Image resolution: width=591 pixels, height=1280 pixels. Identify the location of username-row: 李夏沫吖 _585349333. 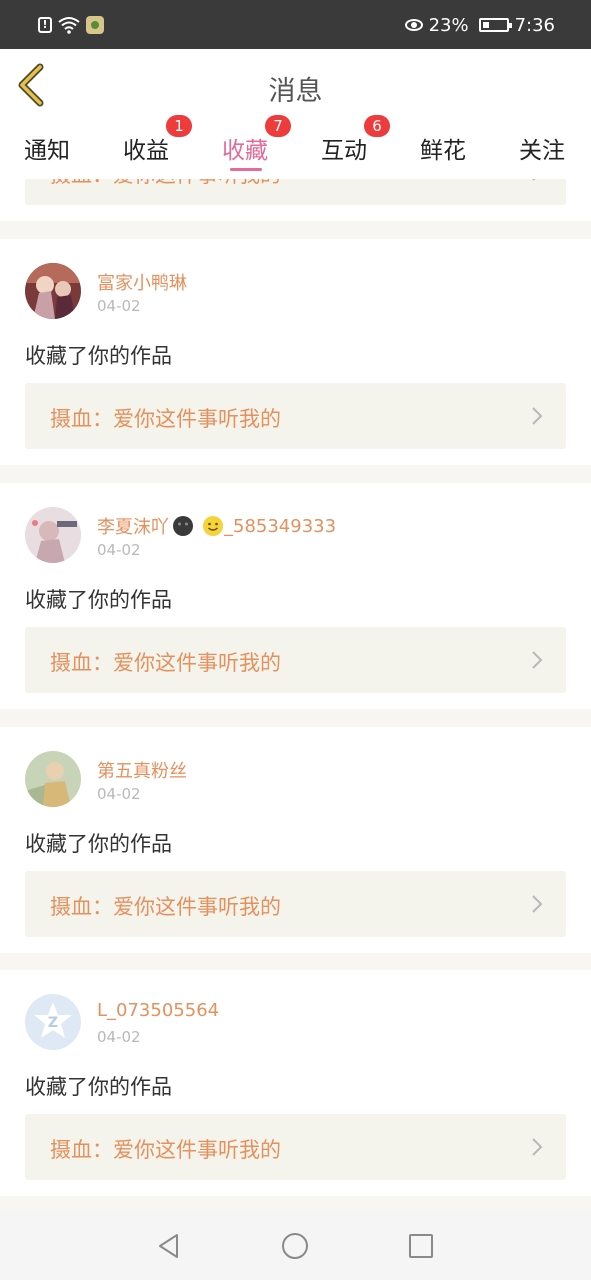
(216, 526).